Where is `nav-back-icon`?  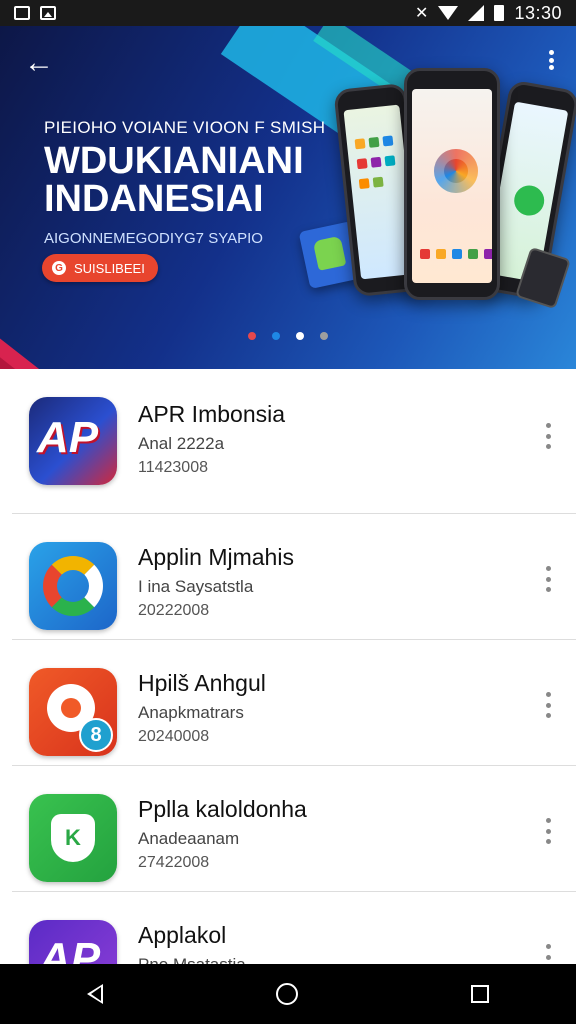
nav-back-icon is located at coordinates (94, 994).